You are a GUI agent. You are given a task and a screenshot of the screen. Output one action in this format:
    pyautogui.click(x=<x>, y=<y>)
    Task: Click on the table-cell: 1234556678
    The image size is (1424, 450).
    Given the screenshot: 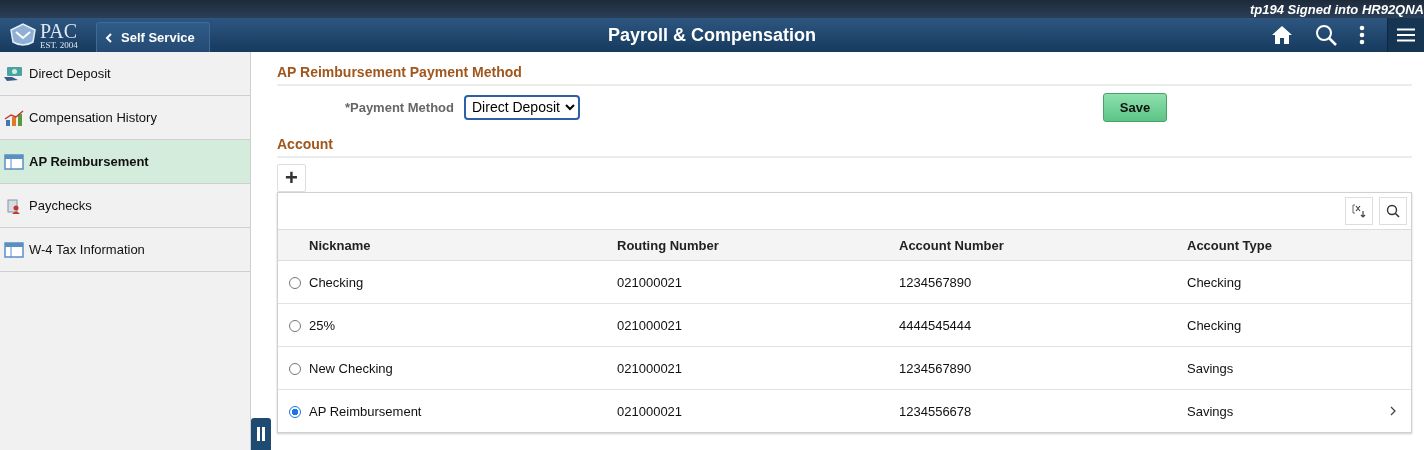 What is the action you would take?
    pyautogui.click(x=935, y=411)
    